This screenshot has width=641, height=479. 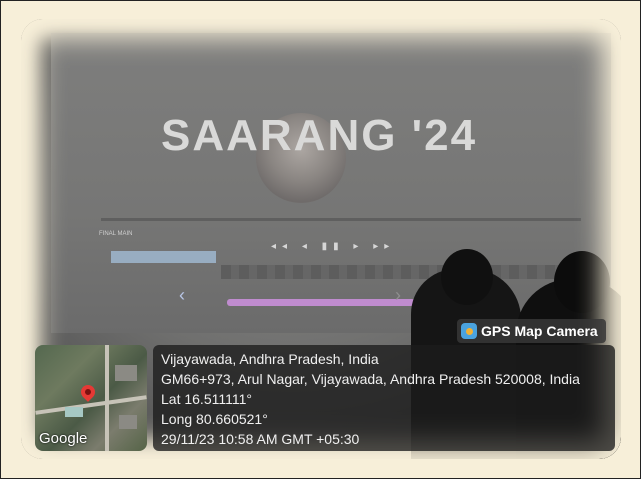 I want to click on location-city: Vijayawada, Andhra Pradesh, India, so click(x=270, y=359).